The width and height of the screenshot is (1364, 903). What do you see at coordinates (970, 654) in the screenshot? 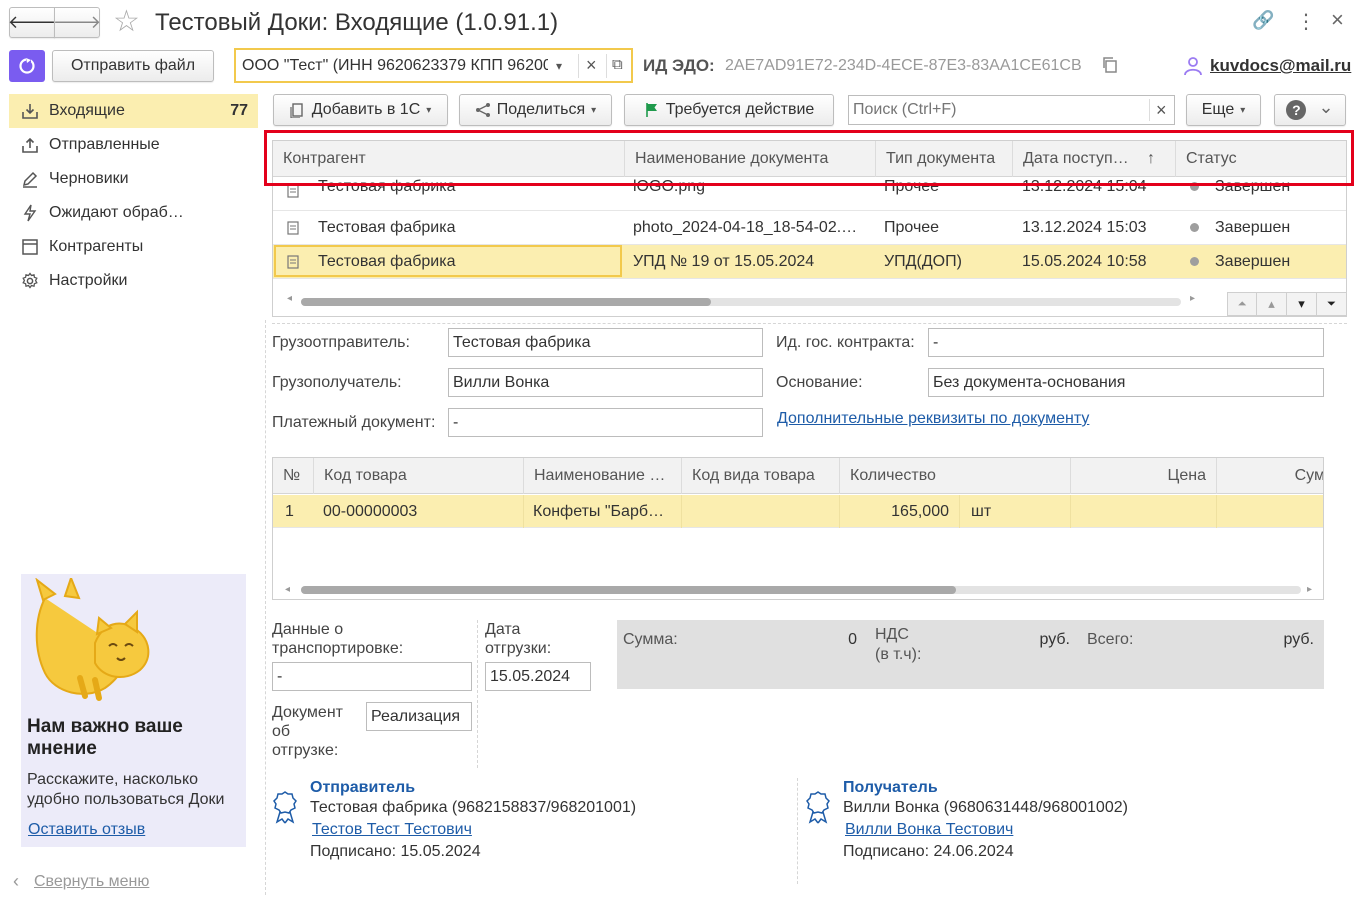
I see `totals-panel: Сумма: 0 НДС (в т.ч): руб. Всего: руб.` at bounding box center [970, 654].